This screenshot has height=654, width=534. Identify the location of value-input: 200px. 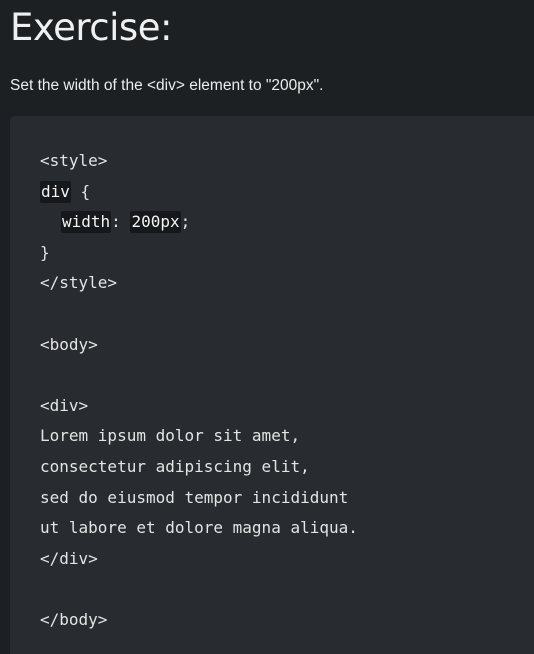
(155, 222).